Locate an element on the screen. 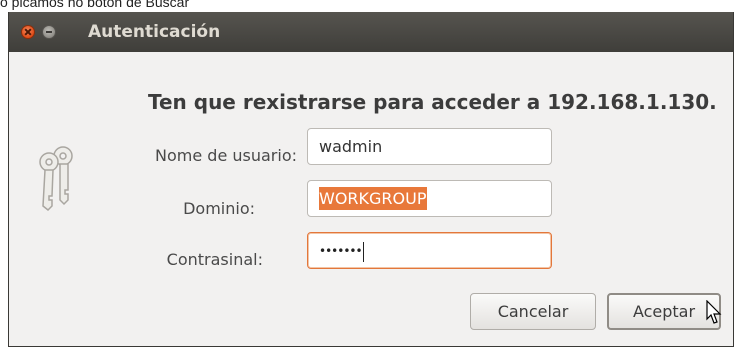 The image size is (743, 348). username-value: wadmin is located at coordinates (351, 146).